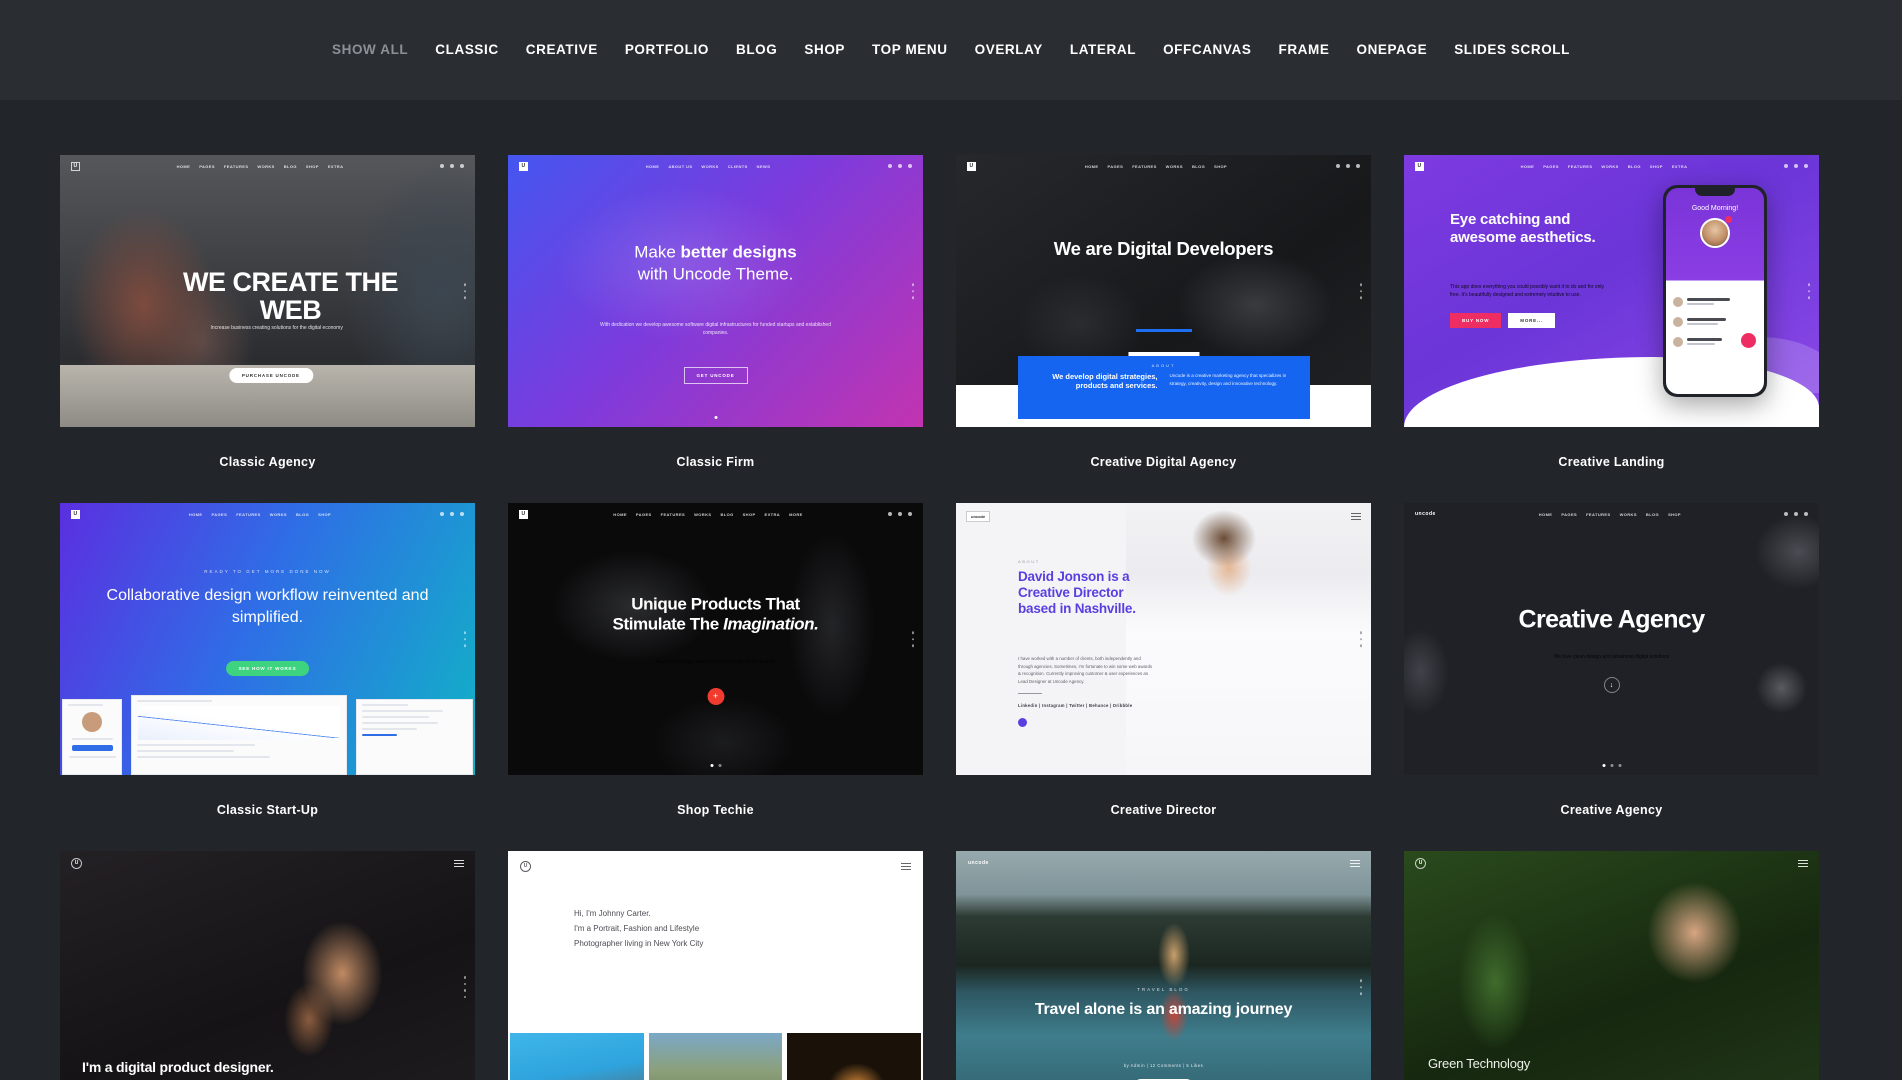 Image resolution: width=1902 pixels, height=1080 pixels. Describe the element at coordinates (643, 514) in the screenshot. I see `mini-nav-item: PAGES` at that location.